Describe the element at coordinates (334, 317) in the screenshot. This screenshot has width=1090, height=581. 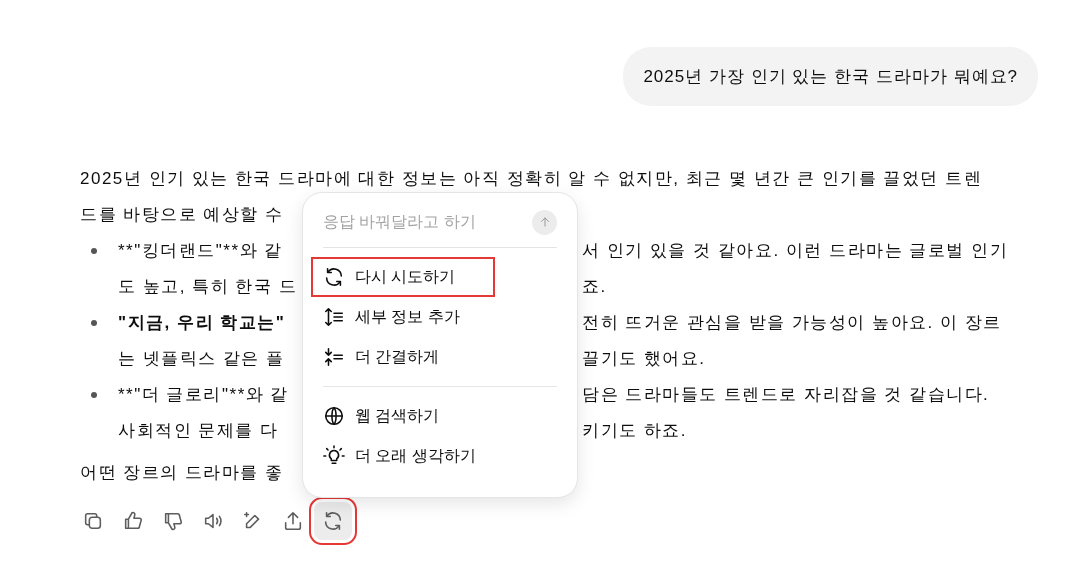
I see `expand-lines-icon` at that location.